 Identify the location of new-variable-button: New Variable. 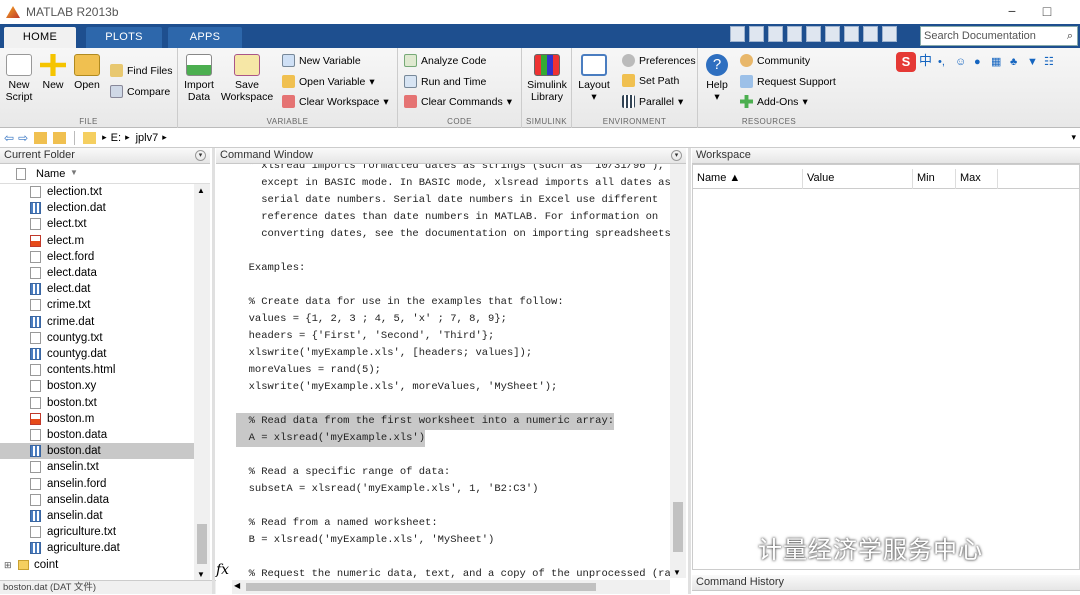
(321, 60).